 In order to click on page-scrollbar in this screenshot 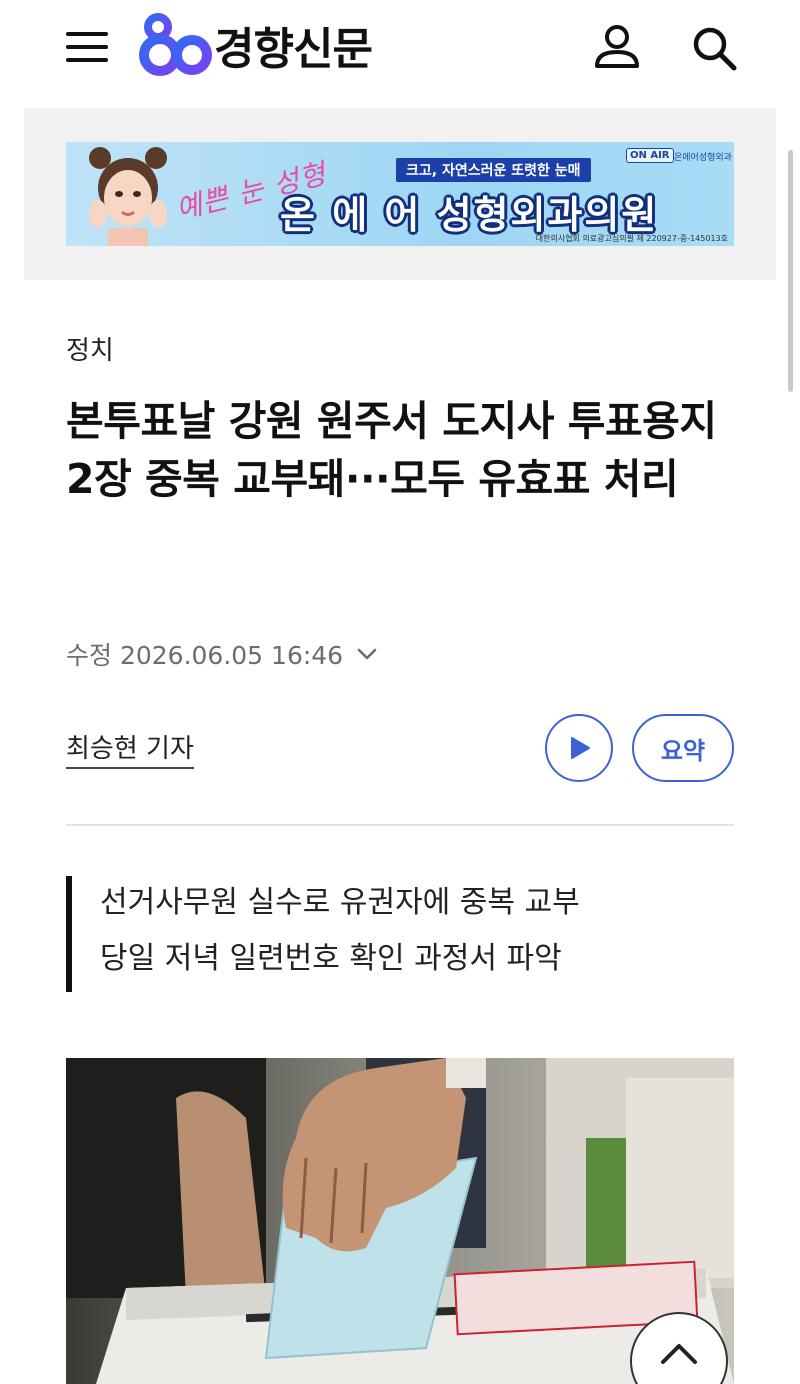, I will do `click(790, 271)`.